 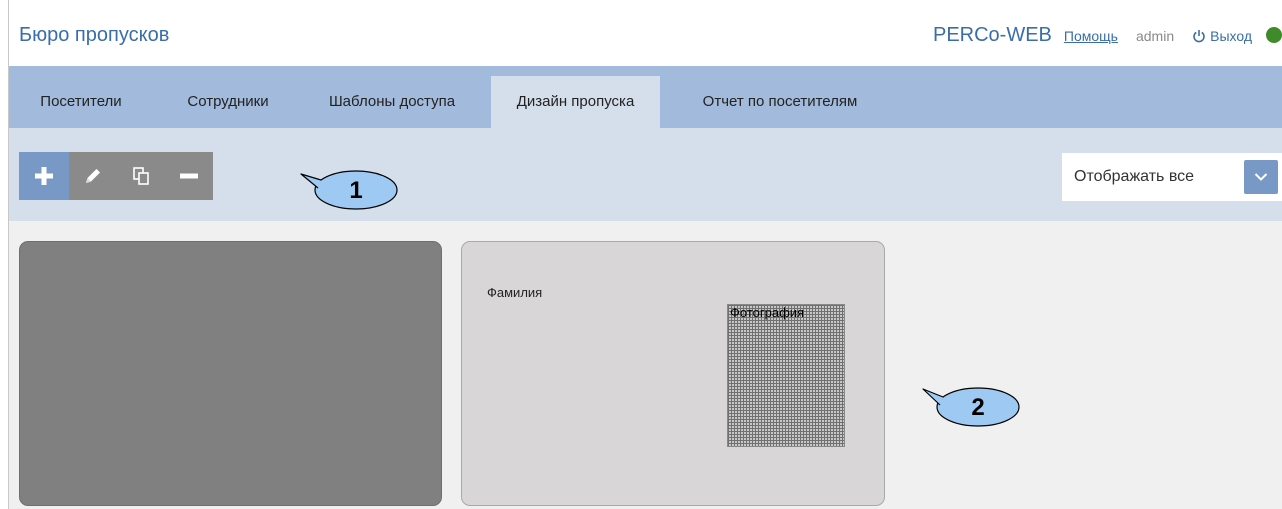 What do you see at coordinates (780, 102) in the screenshot?
I see `tab-visitor-report: Отчет по посетителям` at bounding box center [780, 102].